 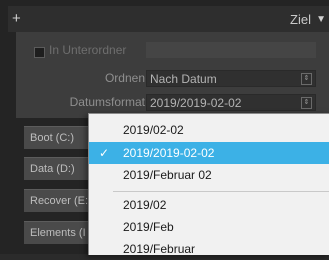 I want to click on menu-item-label: 2019/Feb, so click(x=148, y=227).